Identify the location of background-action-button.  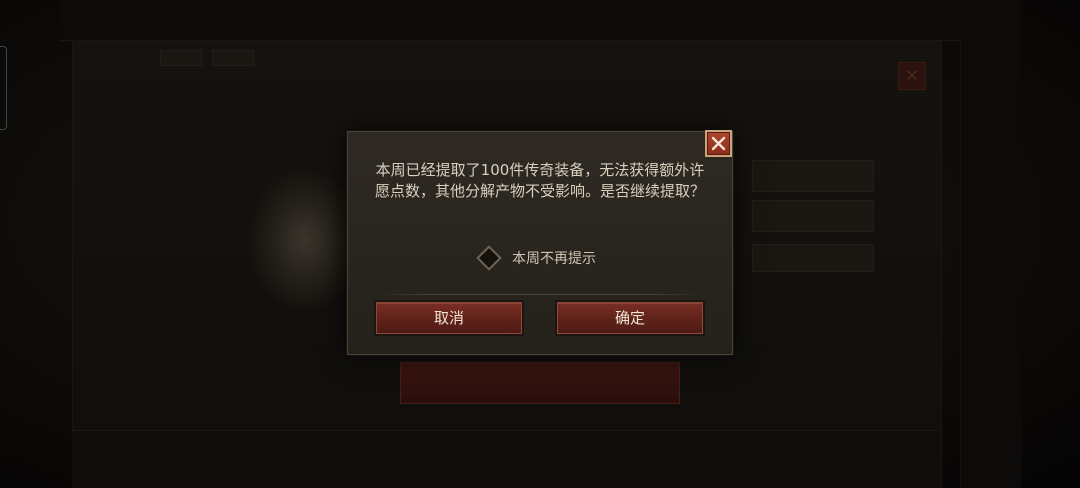
(540, 383).